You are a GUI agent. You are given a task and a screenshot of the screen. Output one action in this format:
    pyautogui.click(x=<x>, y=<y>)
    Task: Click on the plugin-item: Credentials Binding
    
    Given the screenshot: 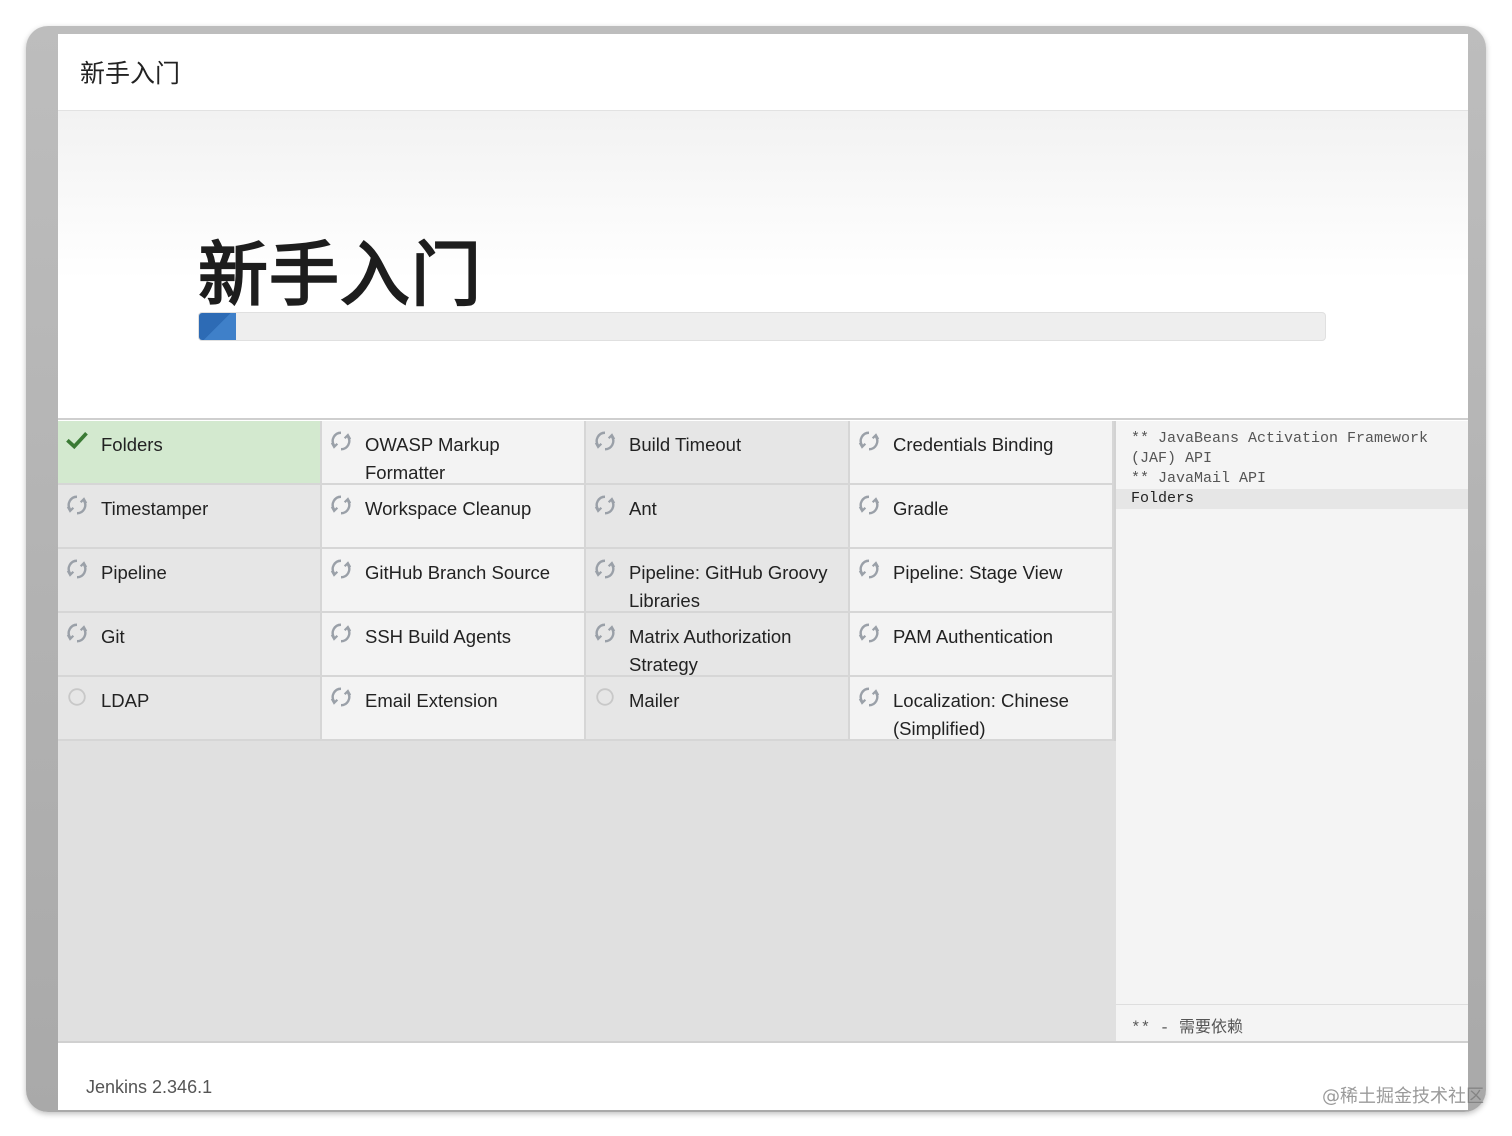 What is the action you would take?
    pyautogui.click(x=982, y=453)
    